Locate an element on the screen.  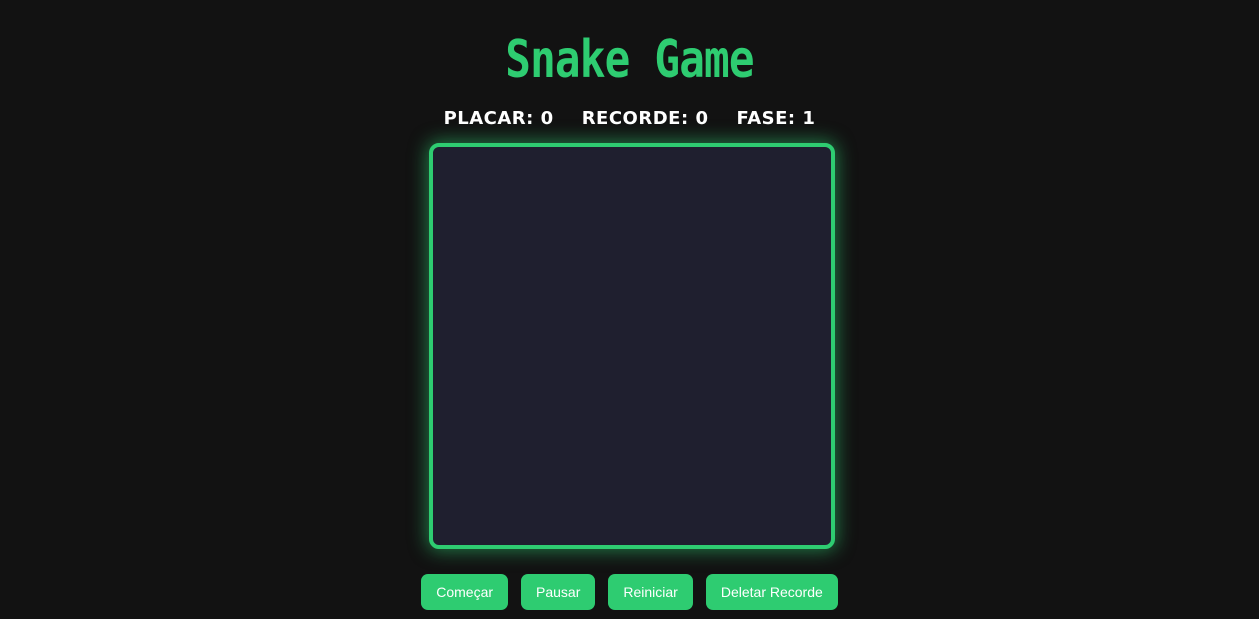
level-label: FASE: is located at coordinates (766, 118).